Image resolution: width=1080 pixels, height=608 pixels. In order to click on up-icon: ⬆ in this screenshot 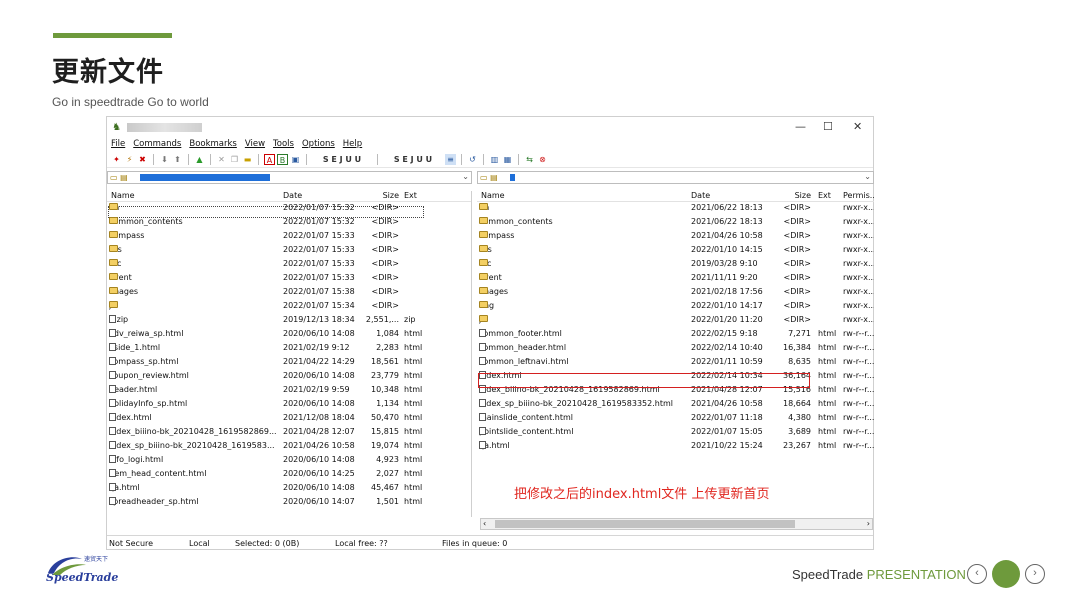, I will do `click(177, 159)`.